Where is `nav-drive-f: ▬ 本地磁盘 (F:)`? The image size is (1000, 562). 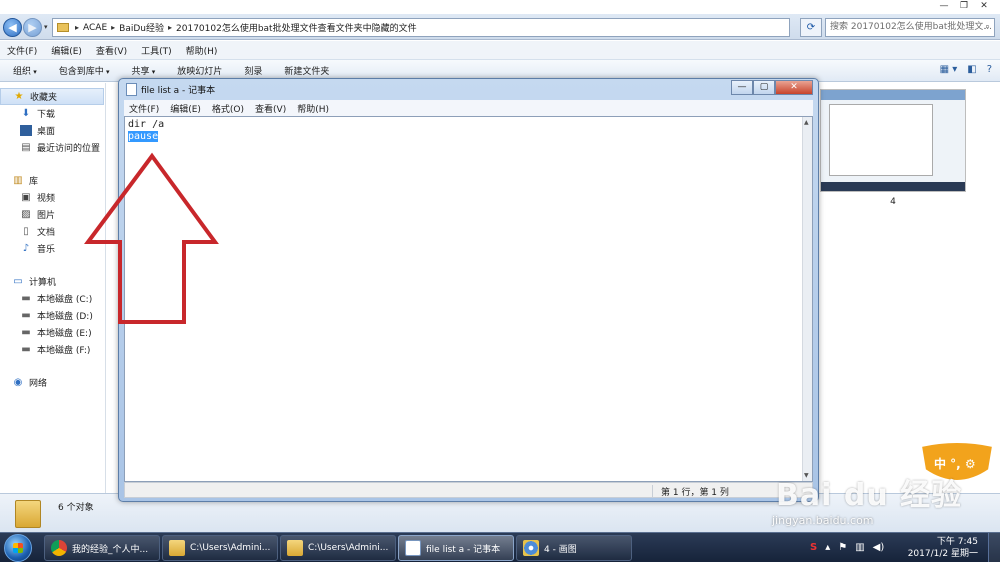
nav-drive-f: ▬ 本地磁盘 (F:) is located at coordinates (52, 349).